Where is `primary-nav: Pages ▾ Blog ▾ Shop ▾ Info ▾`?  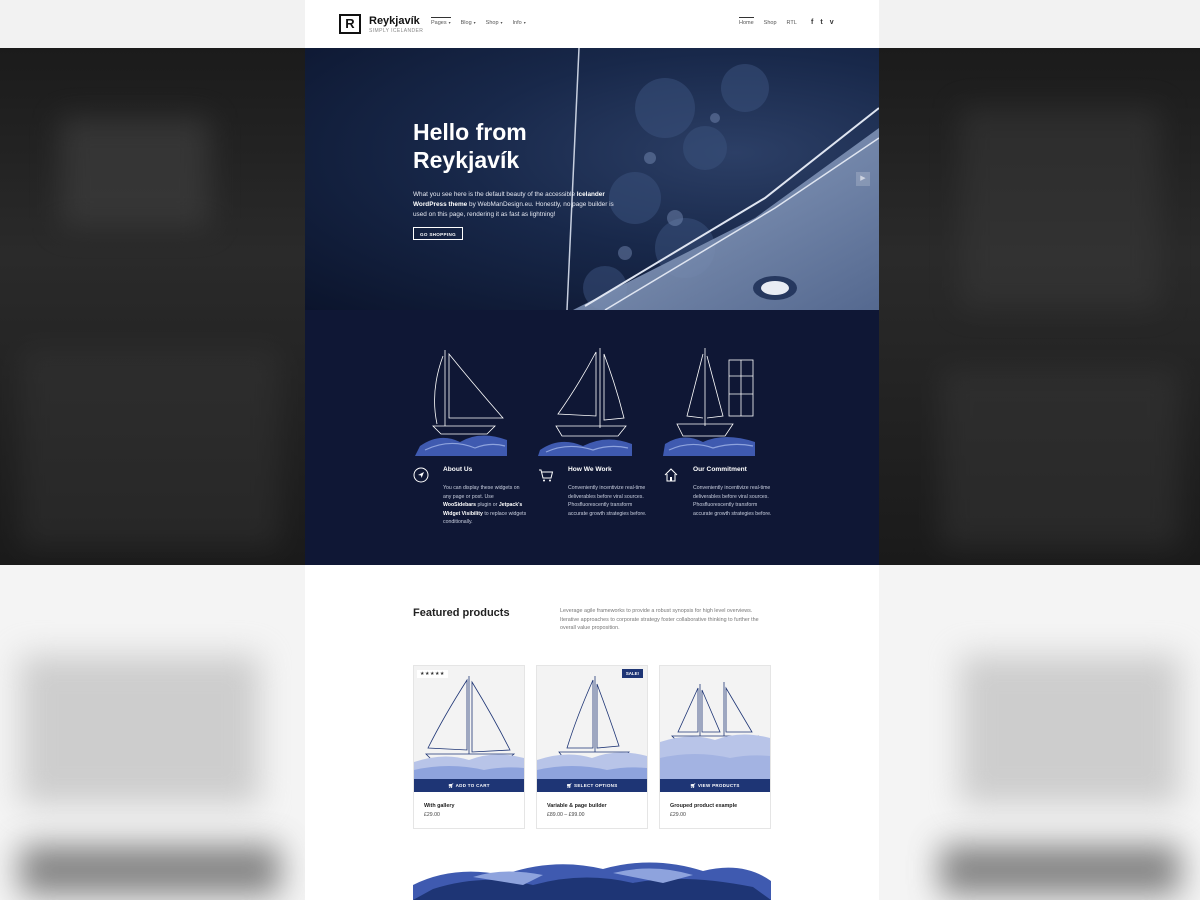
primary-nav: Pages ▾ Blog ▾ Shop ▾ Info ▾ is located at coordinates (478, 21).